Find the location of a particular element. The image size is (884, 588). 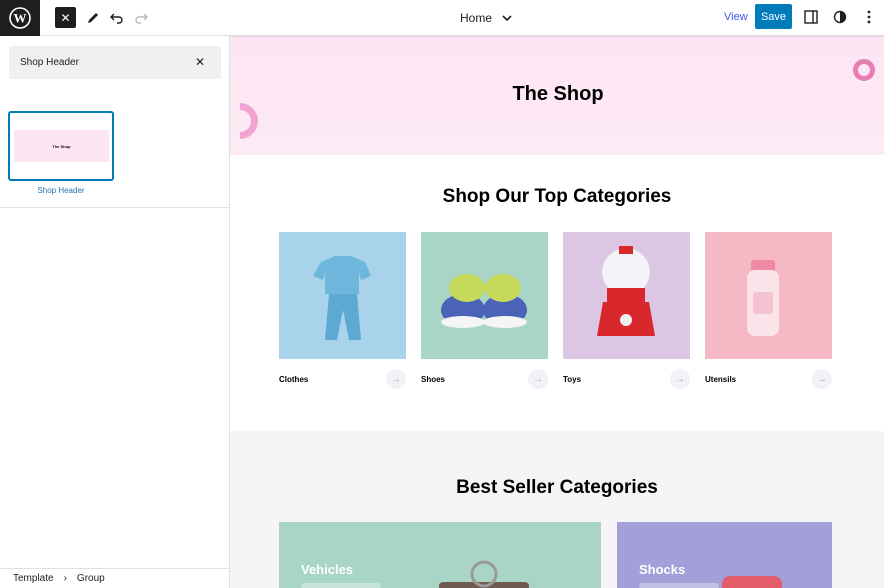

breadcrumb: Template › Group is located at coordinates (114, 578).